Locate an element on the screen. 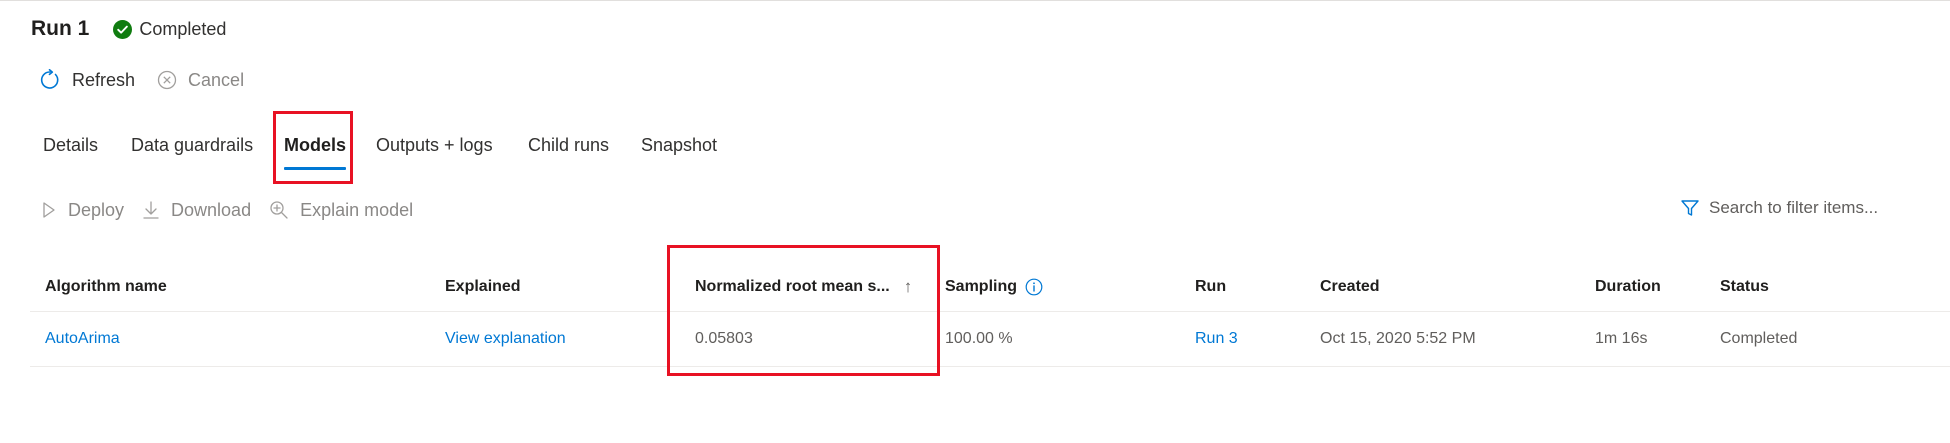  top-border is located at coordinates (975, 0).